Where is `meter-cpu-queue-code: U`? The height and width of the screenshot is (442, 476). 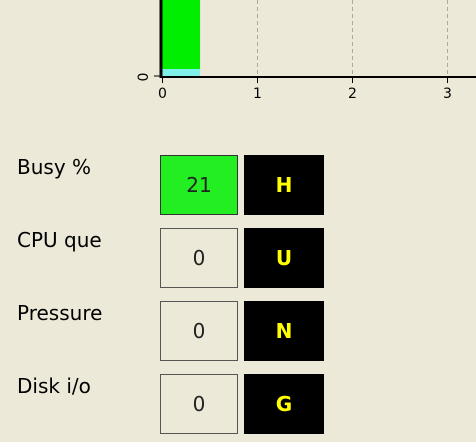 meter-cpu-queue-code: U is located at coordinates (284, 258).